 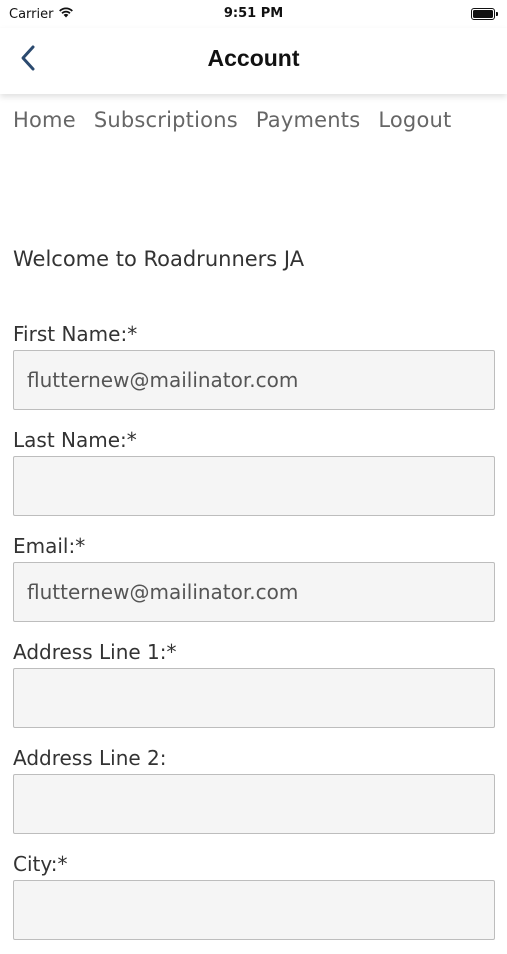 What do you see at coordinates (254, 592) in the screenshot?
I see `email-field` at bounding box center [254, 592].